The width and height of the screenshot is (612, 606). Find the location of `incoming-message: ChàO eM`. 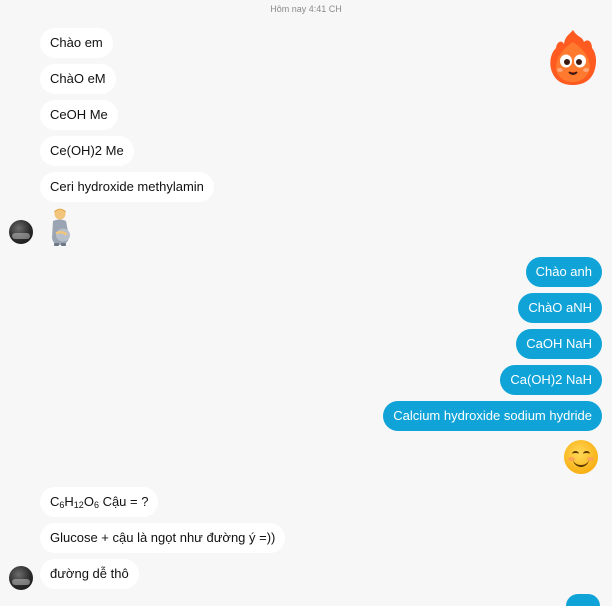

incoming-message: ChàO eM is located at coordinates (78, 79).